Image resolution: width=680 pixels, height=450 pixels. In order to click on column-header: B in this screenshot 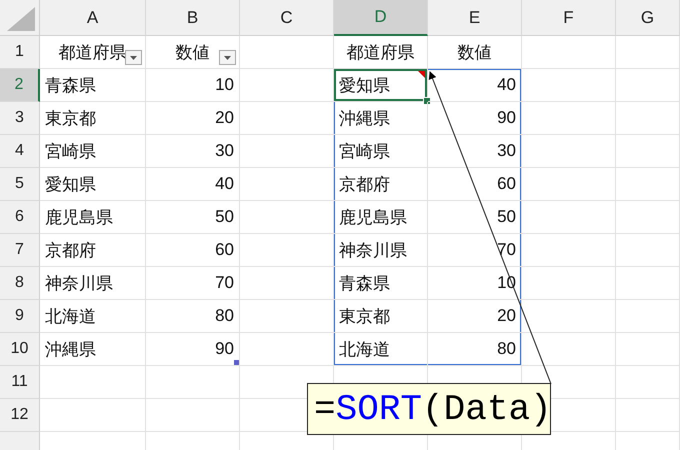, I will do `click(193, 18)`.